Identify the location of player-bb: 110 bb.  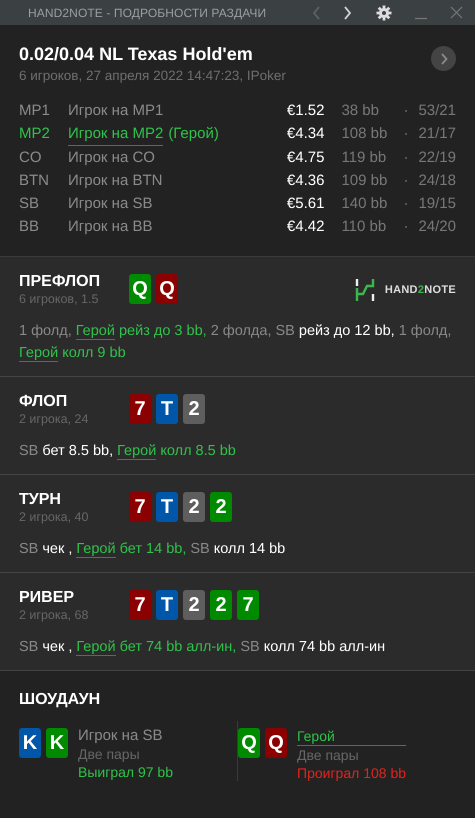
(364, 227).